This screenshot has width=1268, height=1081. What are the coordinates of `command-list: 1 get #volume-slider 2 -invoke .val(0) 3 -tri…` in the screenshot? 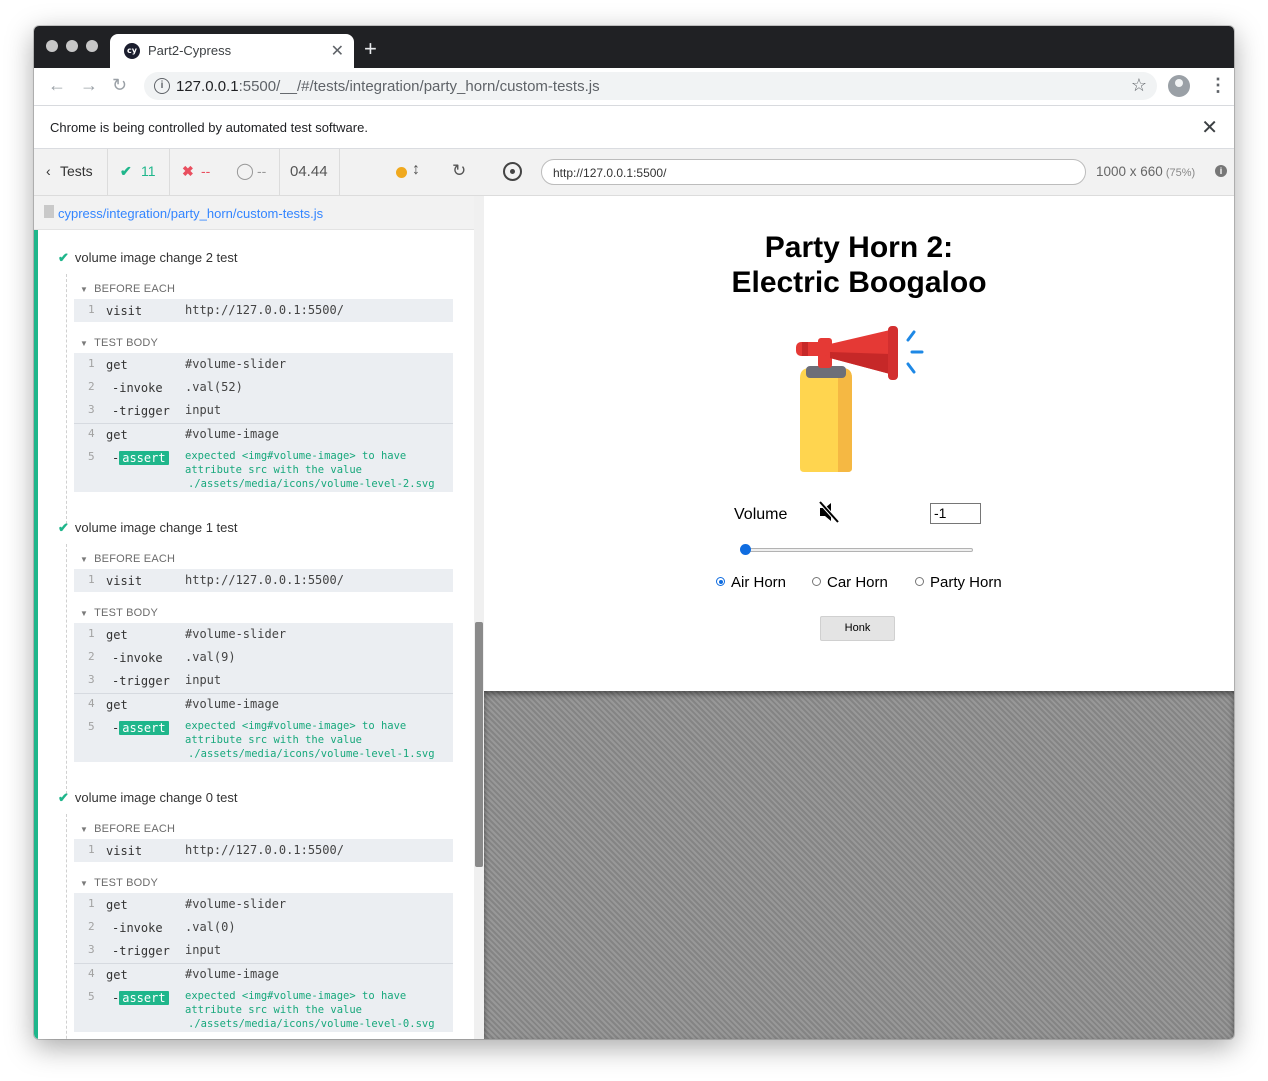 It's located at (263, 962).